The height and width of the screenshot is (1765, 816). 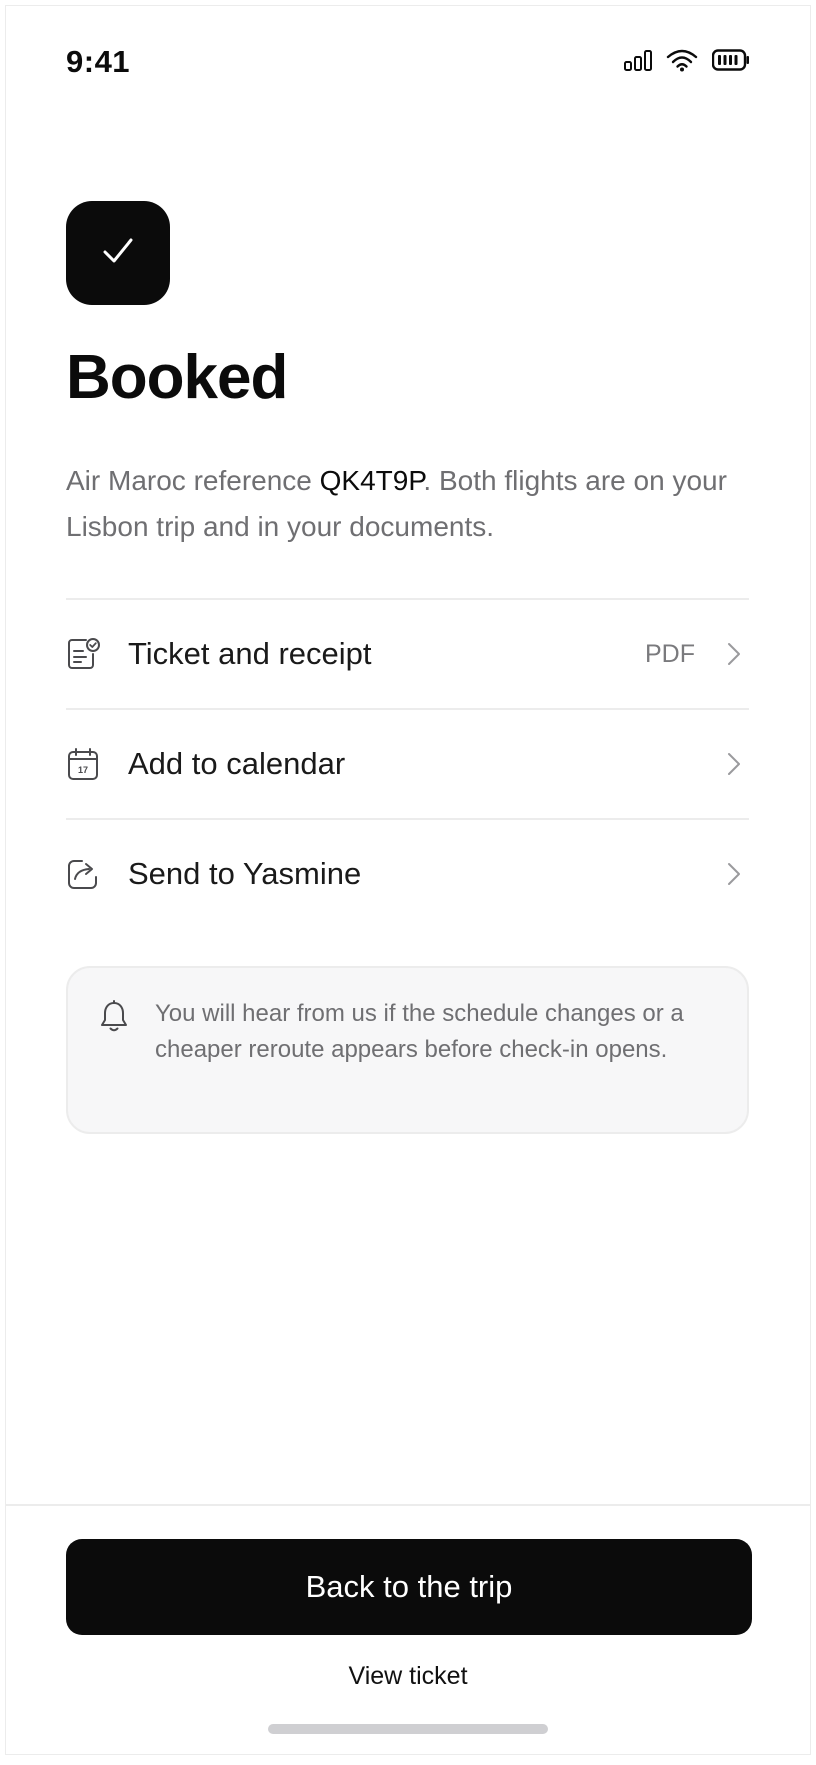 What do you see at coordinates (250, 653) in the screenshot?
I see `ticket-and-receipt-label: Ticket and receipt` at bounding box center [250, 653].